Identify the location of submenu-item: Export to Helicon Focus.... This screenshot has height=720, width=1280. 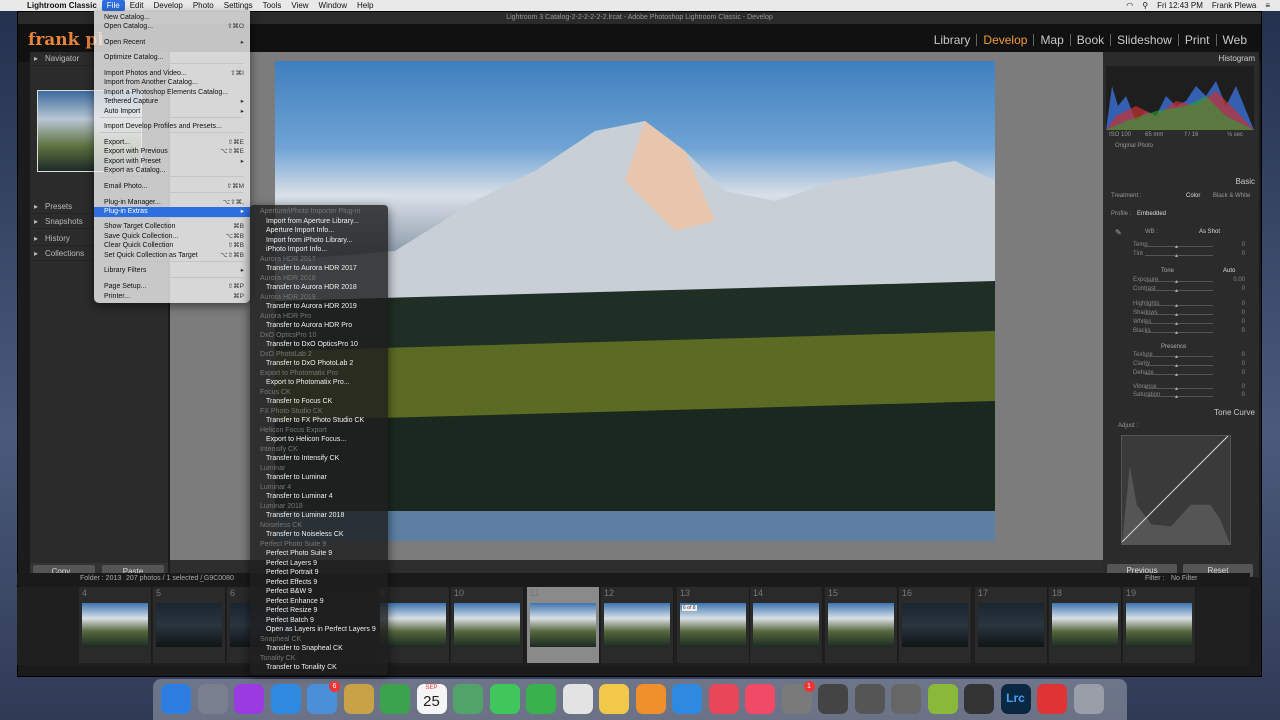
(319, 440).